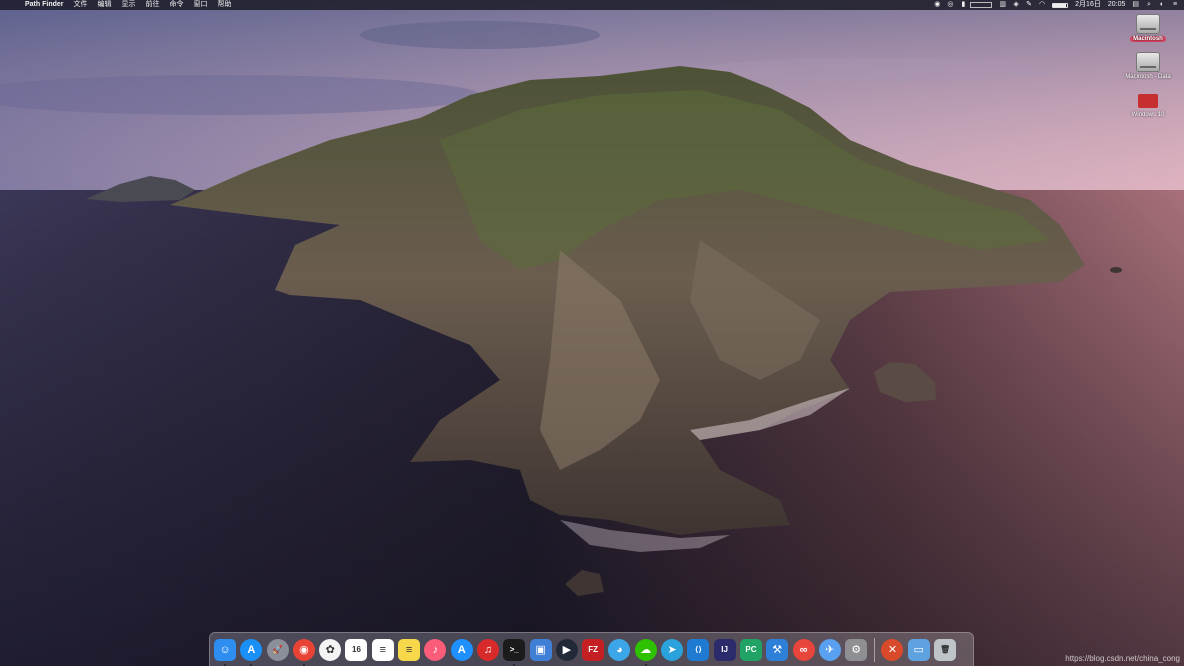 The image size is (1184, 666). I want to click on app-store-blue-icon: A, so click(461, 649).